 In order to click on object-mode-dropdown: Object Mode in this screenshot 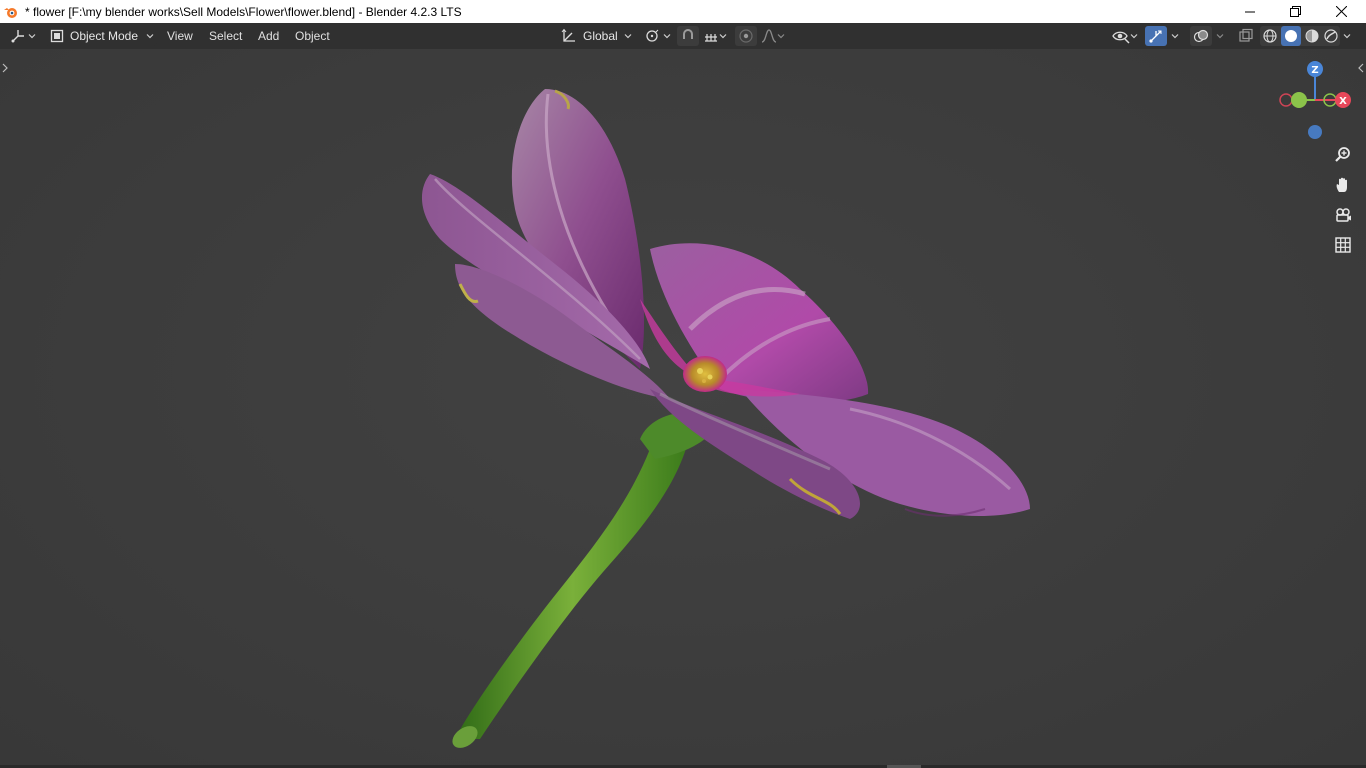, I will do `click(101, 36)`.